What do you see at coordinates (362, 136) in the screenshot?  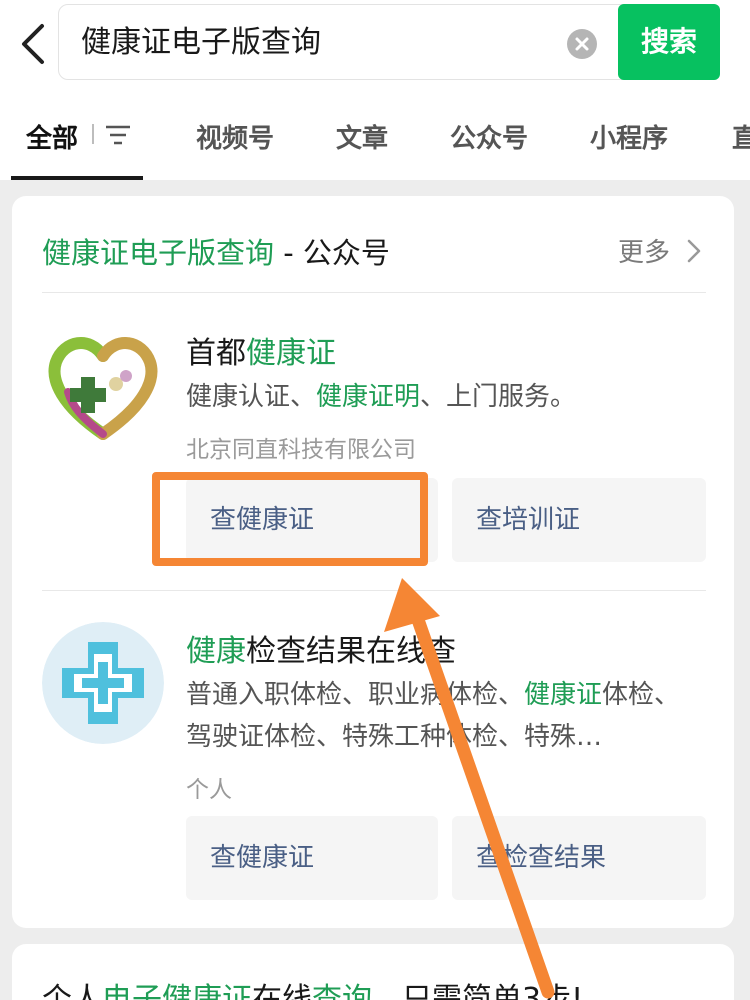 I see `tab-articles: 文章` at bounding box center [362, 136].